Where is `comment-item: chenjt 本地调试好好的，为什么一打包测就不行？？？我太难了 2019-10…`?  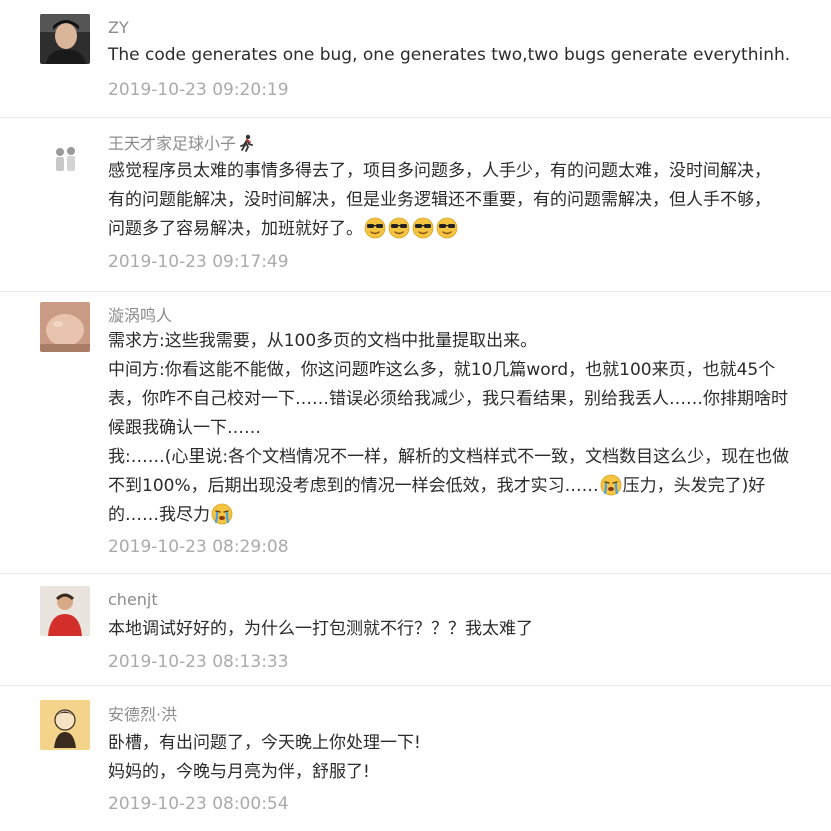 comment-item: chenjt 本地调试好好的，为什么一打包测就不行？？？我太难了 2019-10… is located at coordinates (415, 630).